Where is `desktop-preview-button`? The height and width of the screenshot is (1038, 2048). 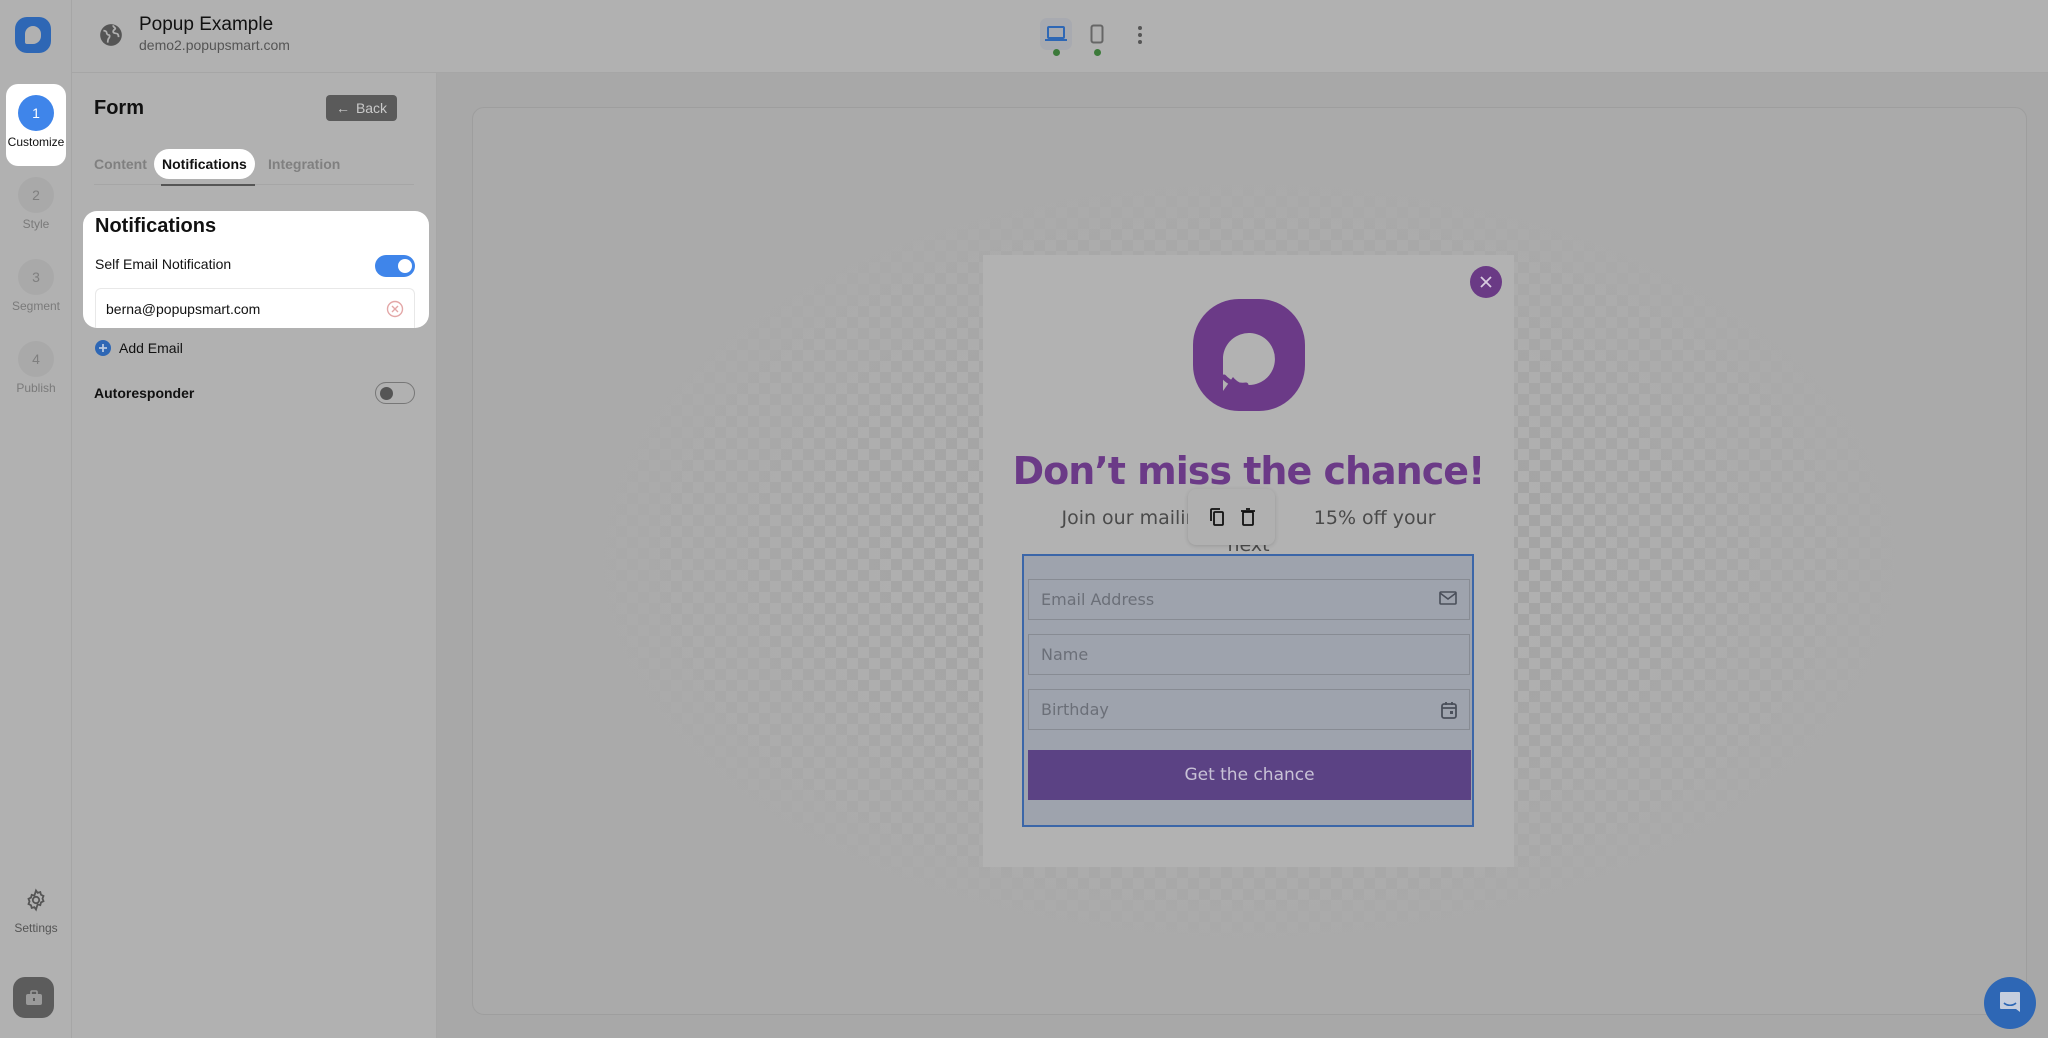 desktop-preview-button is located at coordinates (1056, 37).